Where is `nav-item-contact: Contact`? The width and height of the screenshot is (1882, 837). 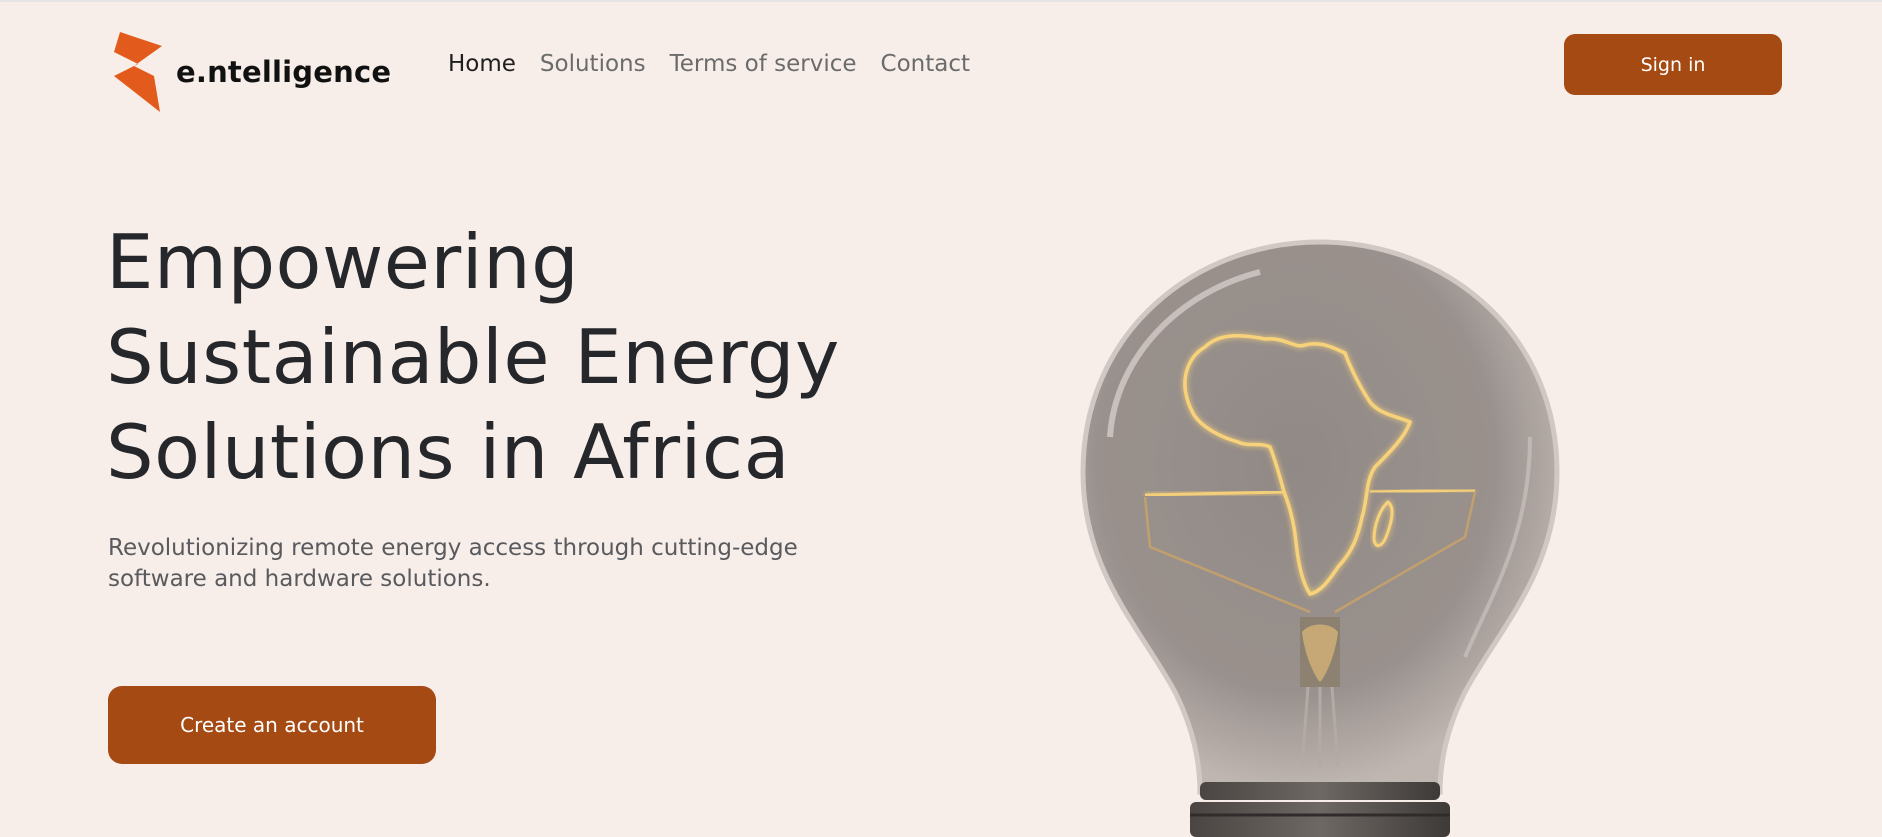 nav-item-contact: Contact is located at coordinates (925, 64).